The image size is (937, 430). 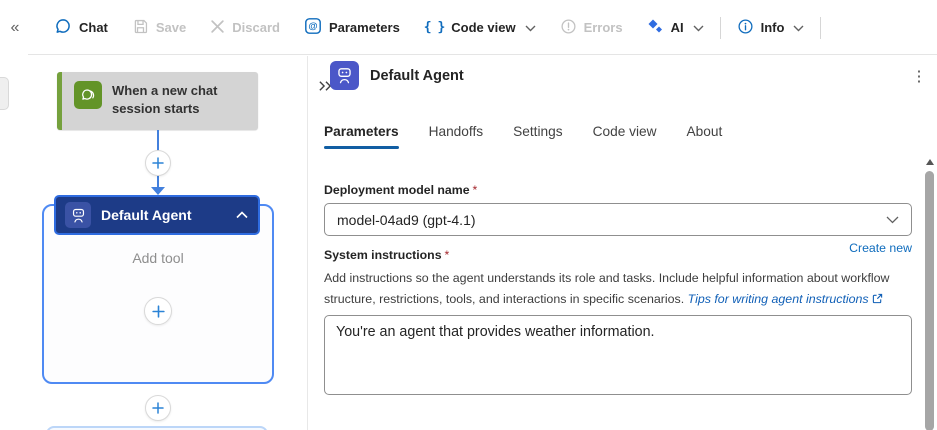 What do you see at coordinates (344, 75) in the screenshot?
I see `agent-avatar-icon` at bounding box center [344, 75].